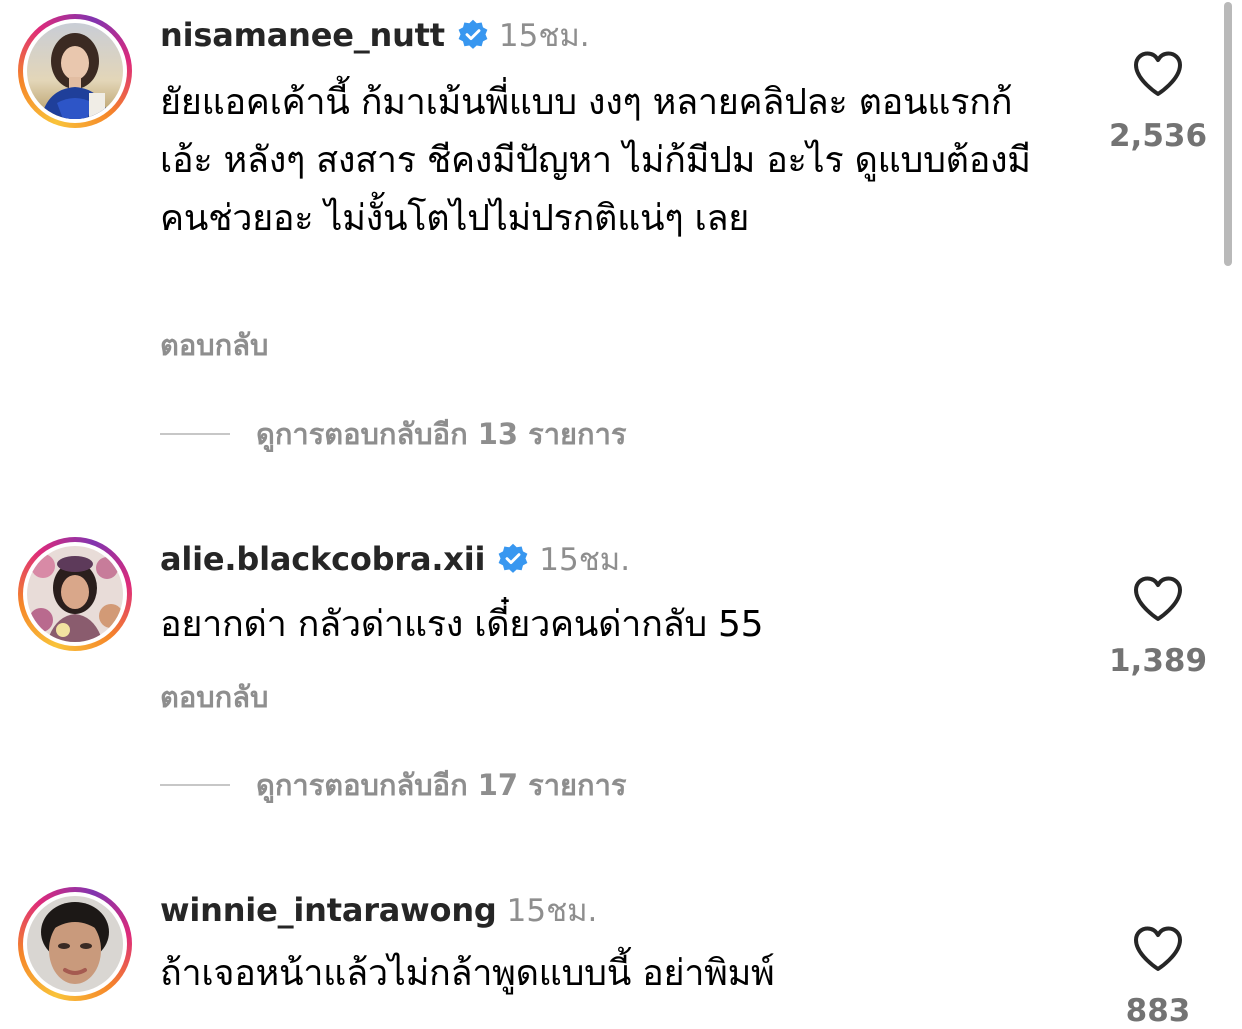 The image size is (1242, 1029). I want to click on heart-icon, so click(1158, 949).